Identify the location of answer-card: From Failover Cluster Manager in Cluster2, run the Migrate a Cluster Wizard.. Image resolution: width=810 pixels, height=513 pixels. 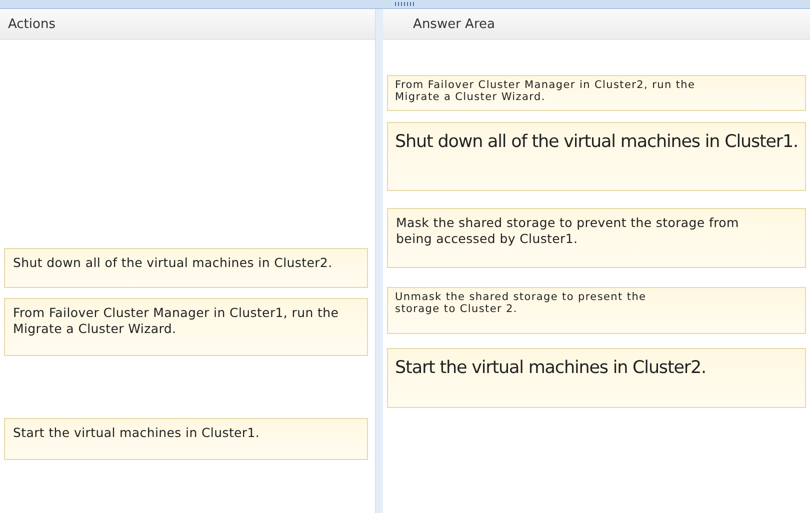
(596, 93).